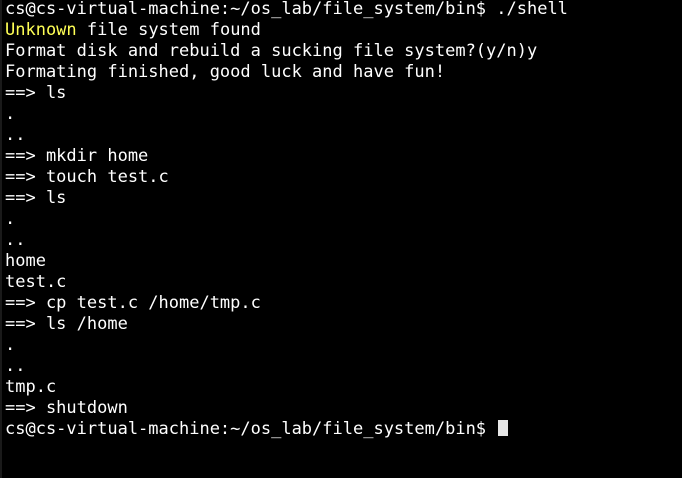 The height and width of the screenshot is (478, 682). I want to click on warning-word: Unknown, so click(41, 30).